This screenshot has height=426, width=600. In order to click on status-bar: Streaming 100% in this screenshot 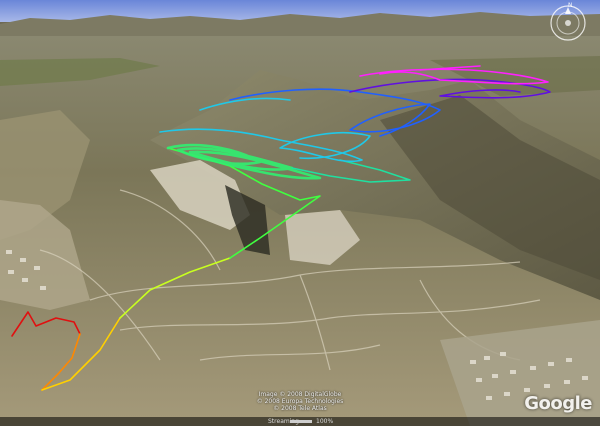, I will do `click(300, 421)`.